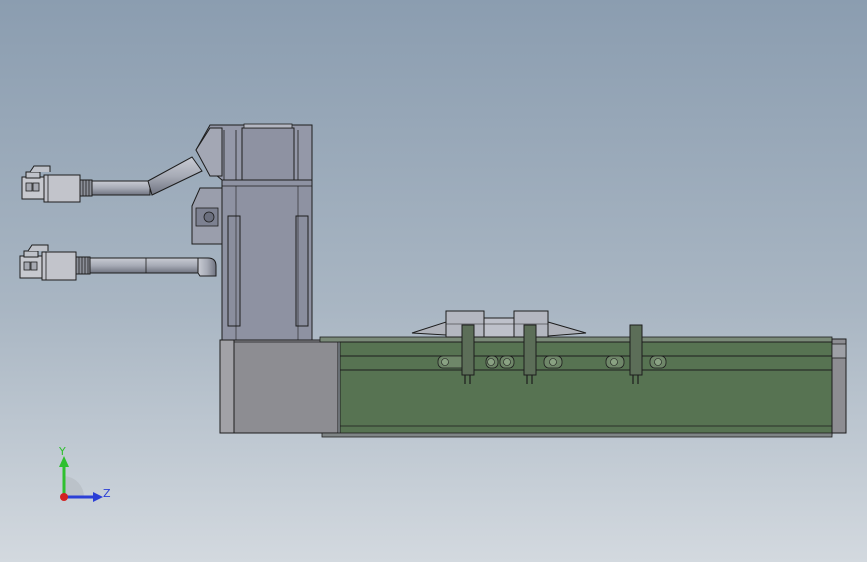 This screenshot has height=562, width=867. What do you see at coordinates (48, 262) in the screenshot?
I see `encoder-connector-icon` at bounding box center [48, 262].